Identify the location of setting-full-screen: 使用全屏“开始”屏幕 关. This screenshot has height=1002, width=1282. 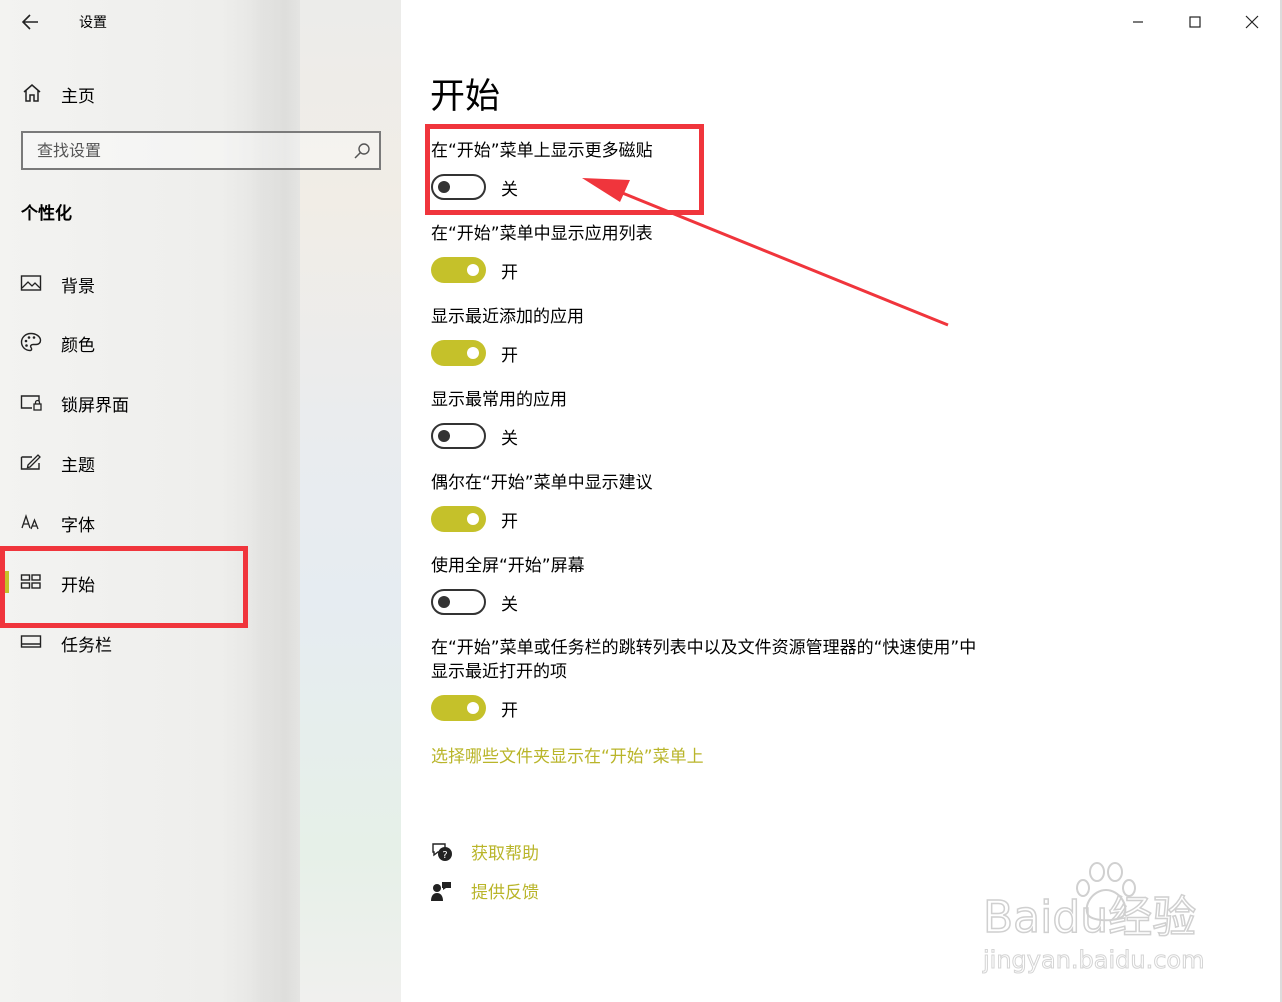
(731, 586).